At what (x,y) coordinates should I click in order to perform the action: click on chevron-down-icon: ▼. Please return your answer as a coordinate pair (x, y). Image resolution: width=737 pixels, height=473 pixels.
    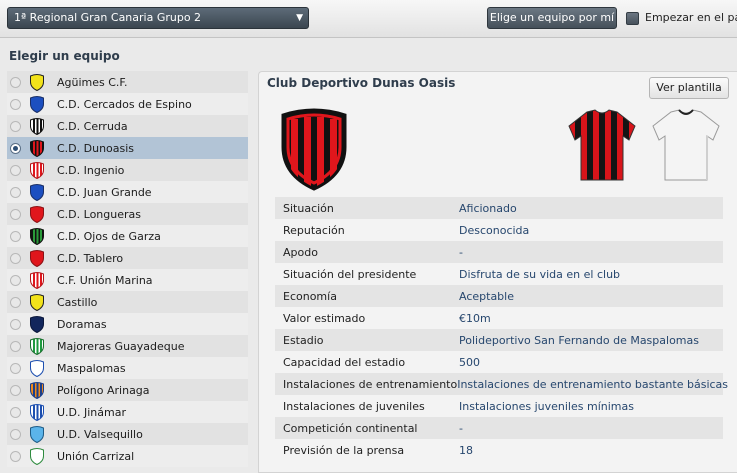
    Looking at the image, I should click on (299, 18).